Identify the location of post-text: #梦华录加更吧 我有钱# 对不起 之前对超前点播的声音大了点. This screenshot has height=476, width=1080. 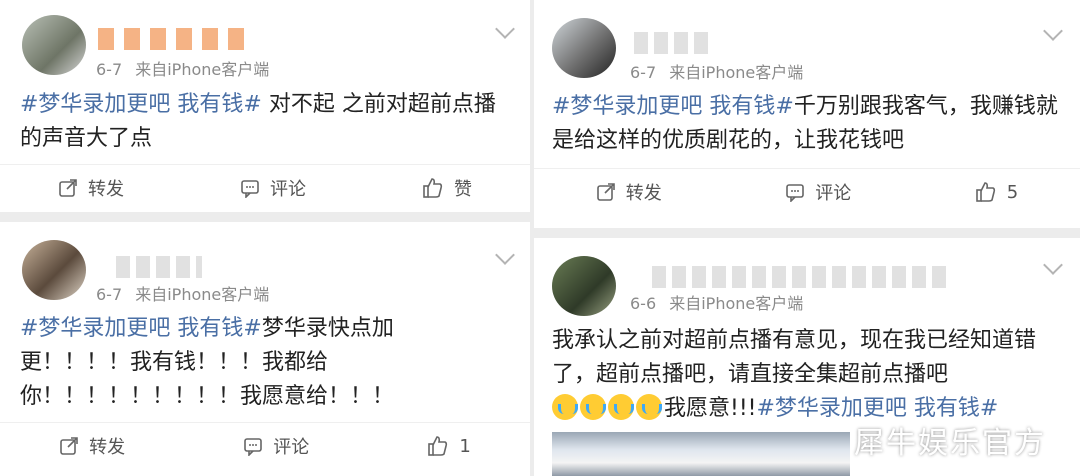
(265, 122).